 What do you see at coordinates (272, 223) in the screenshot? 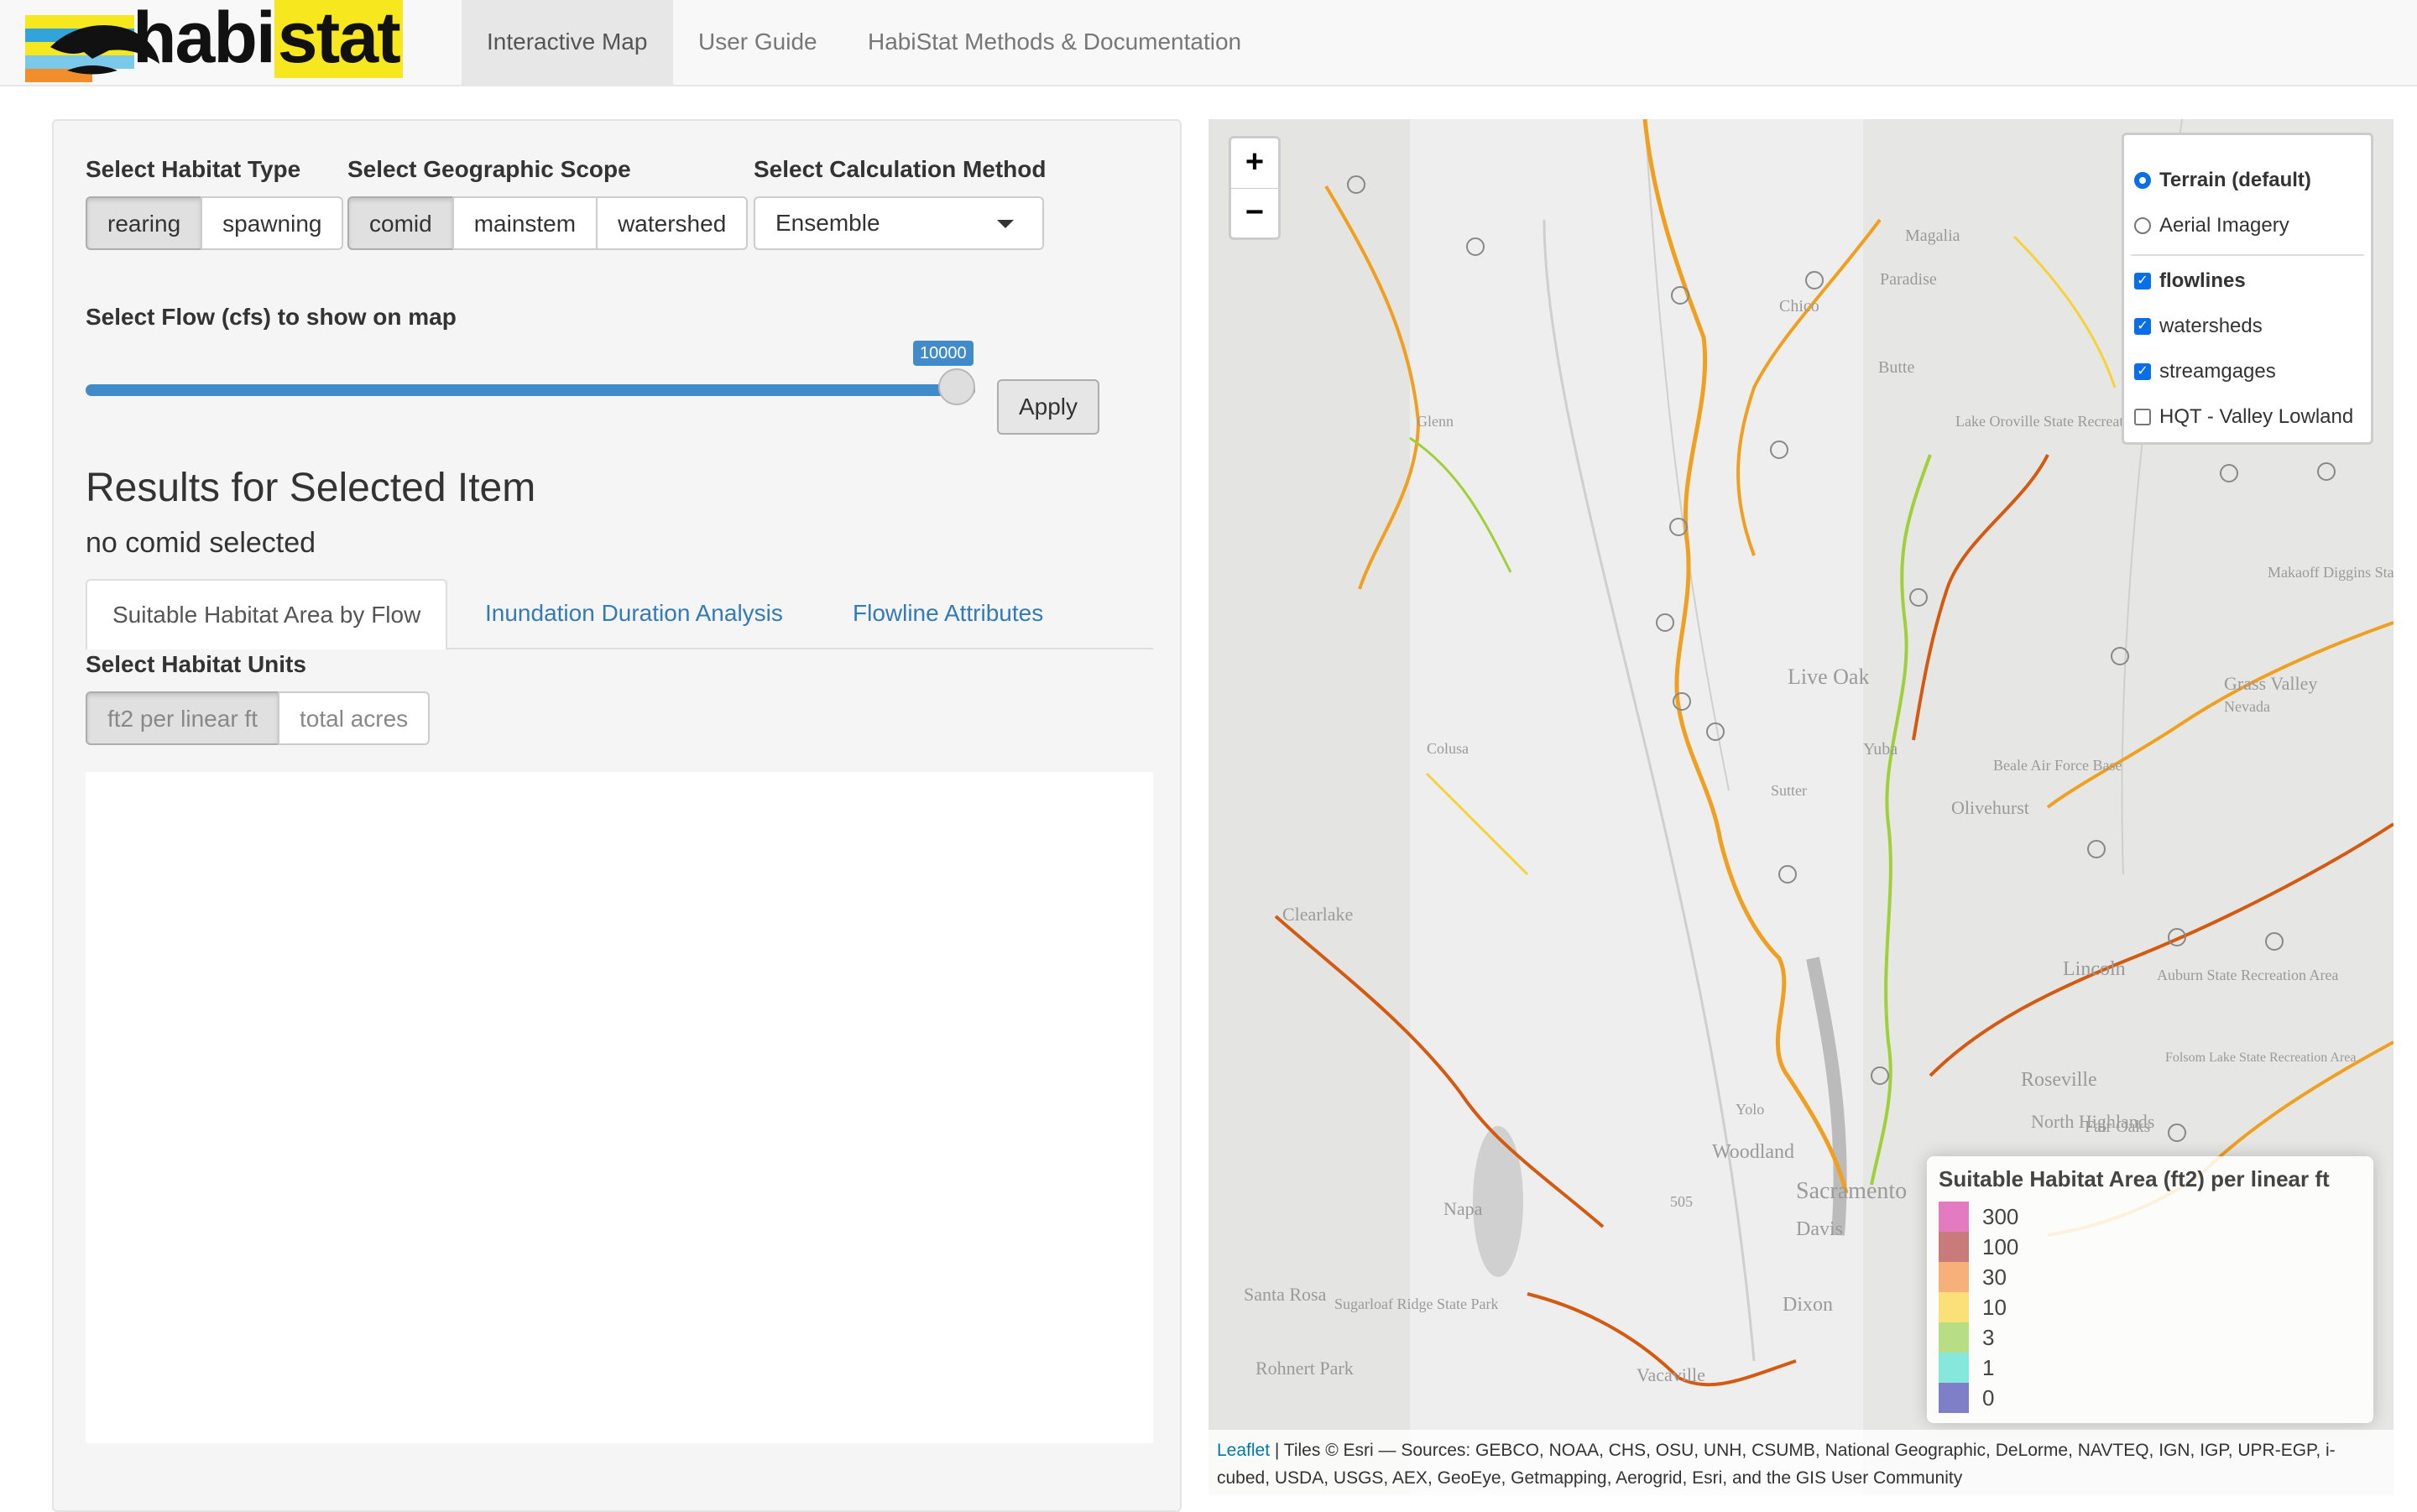
I see `habitat-spawning-button: spawning` at bounding box center [272, 223].